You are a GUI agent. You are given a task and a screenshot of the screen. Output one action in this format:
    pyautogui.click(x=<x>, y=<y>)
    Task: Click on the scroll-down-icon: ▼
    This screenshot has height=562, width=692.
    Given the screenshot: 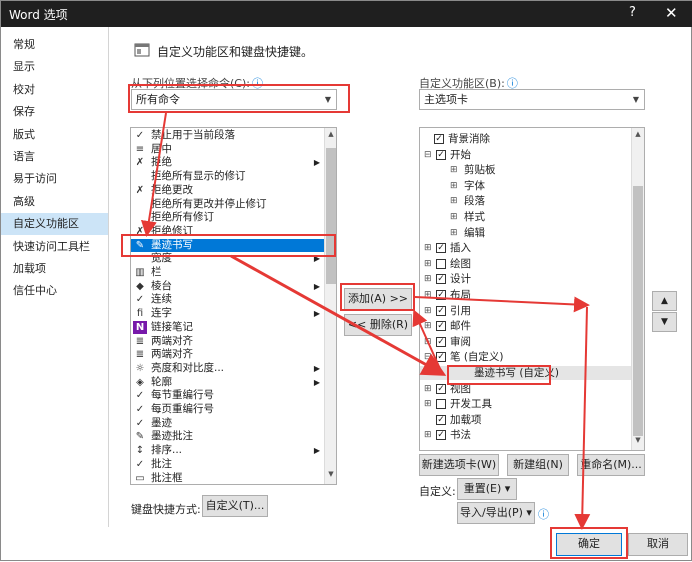 What is the action you would take?
    pyautogui.click(x=638, y=440)
    